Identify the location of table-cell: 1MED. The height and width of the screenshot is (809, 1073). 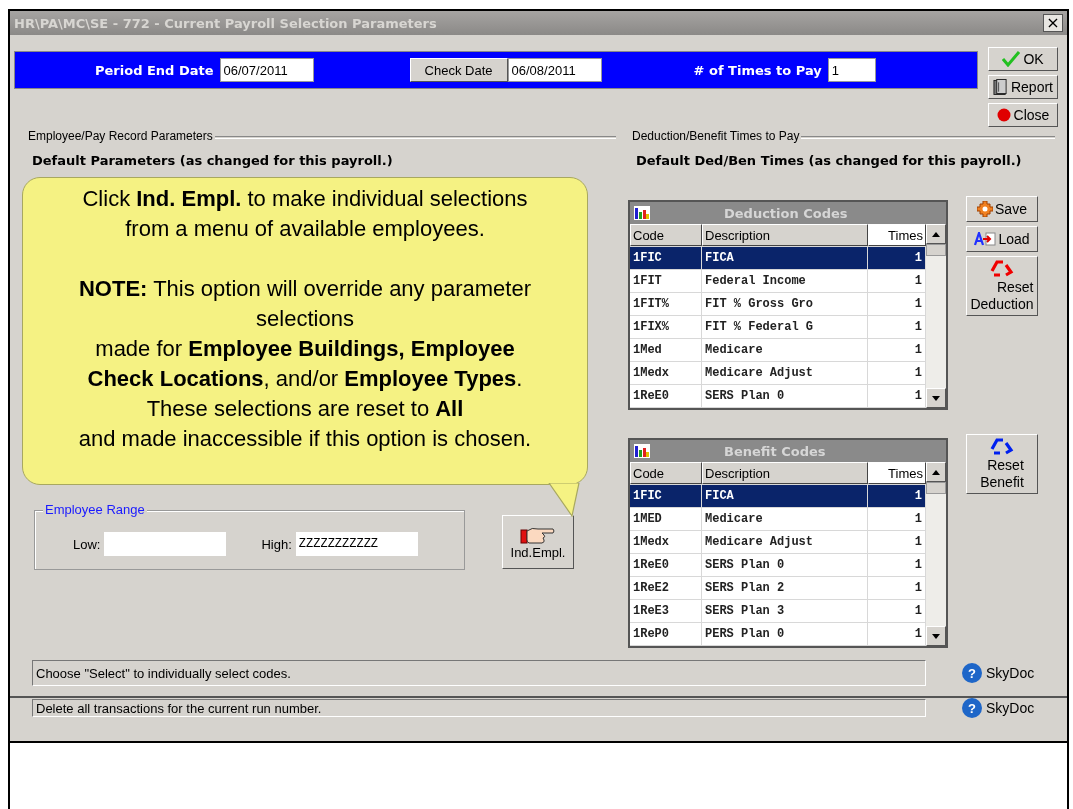
(666, 519).